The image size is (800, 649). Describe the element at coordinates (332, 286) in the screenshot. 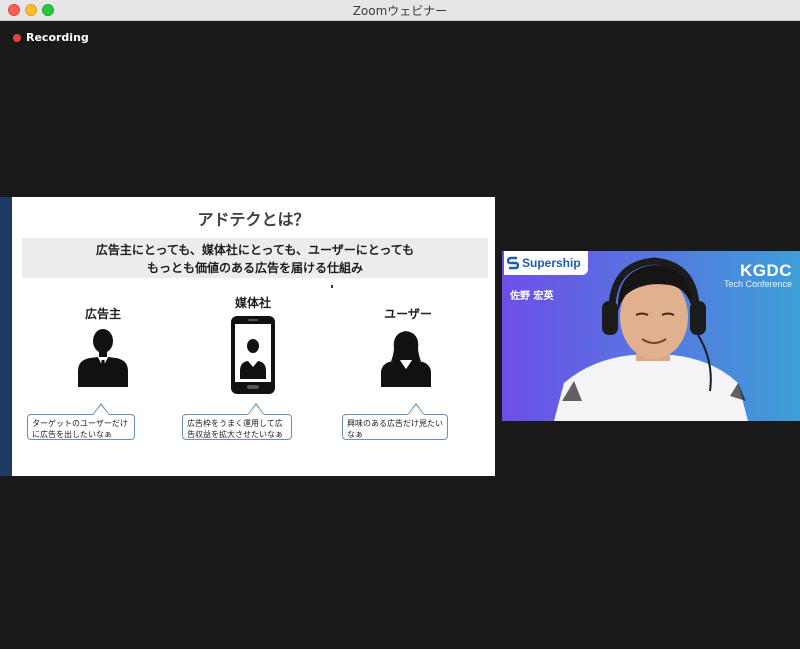

I see `mouse-pointer-icon` at that location.